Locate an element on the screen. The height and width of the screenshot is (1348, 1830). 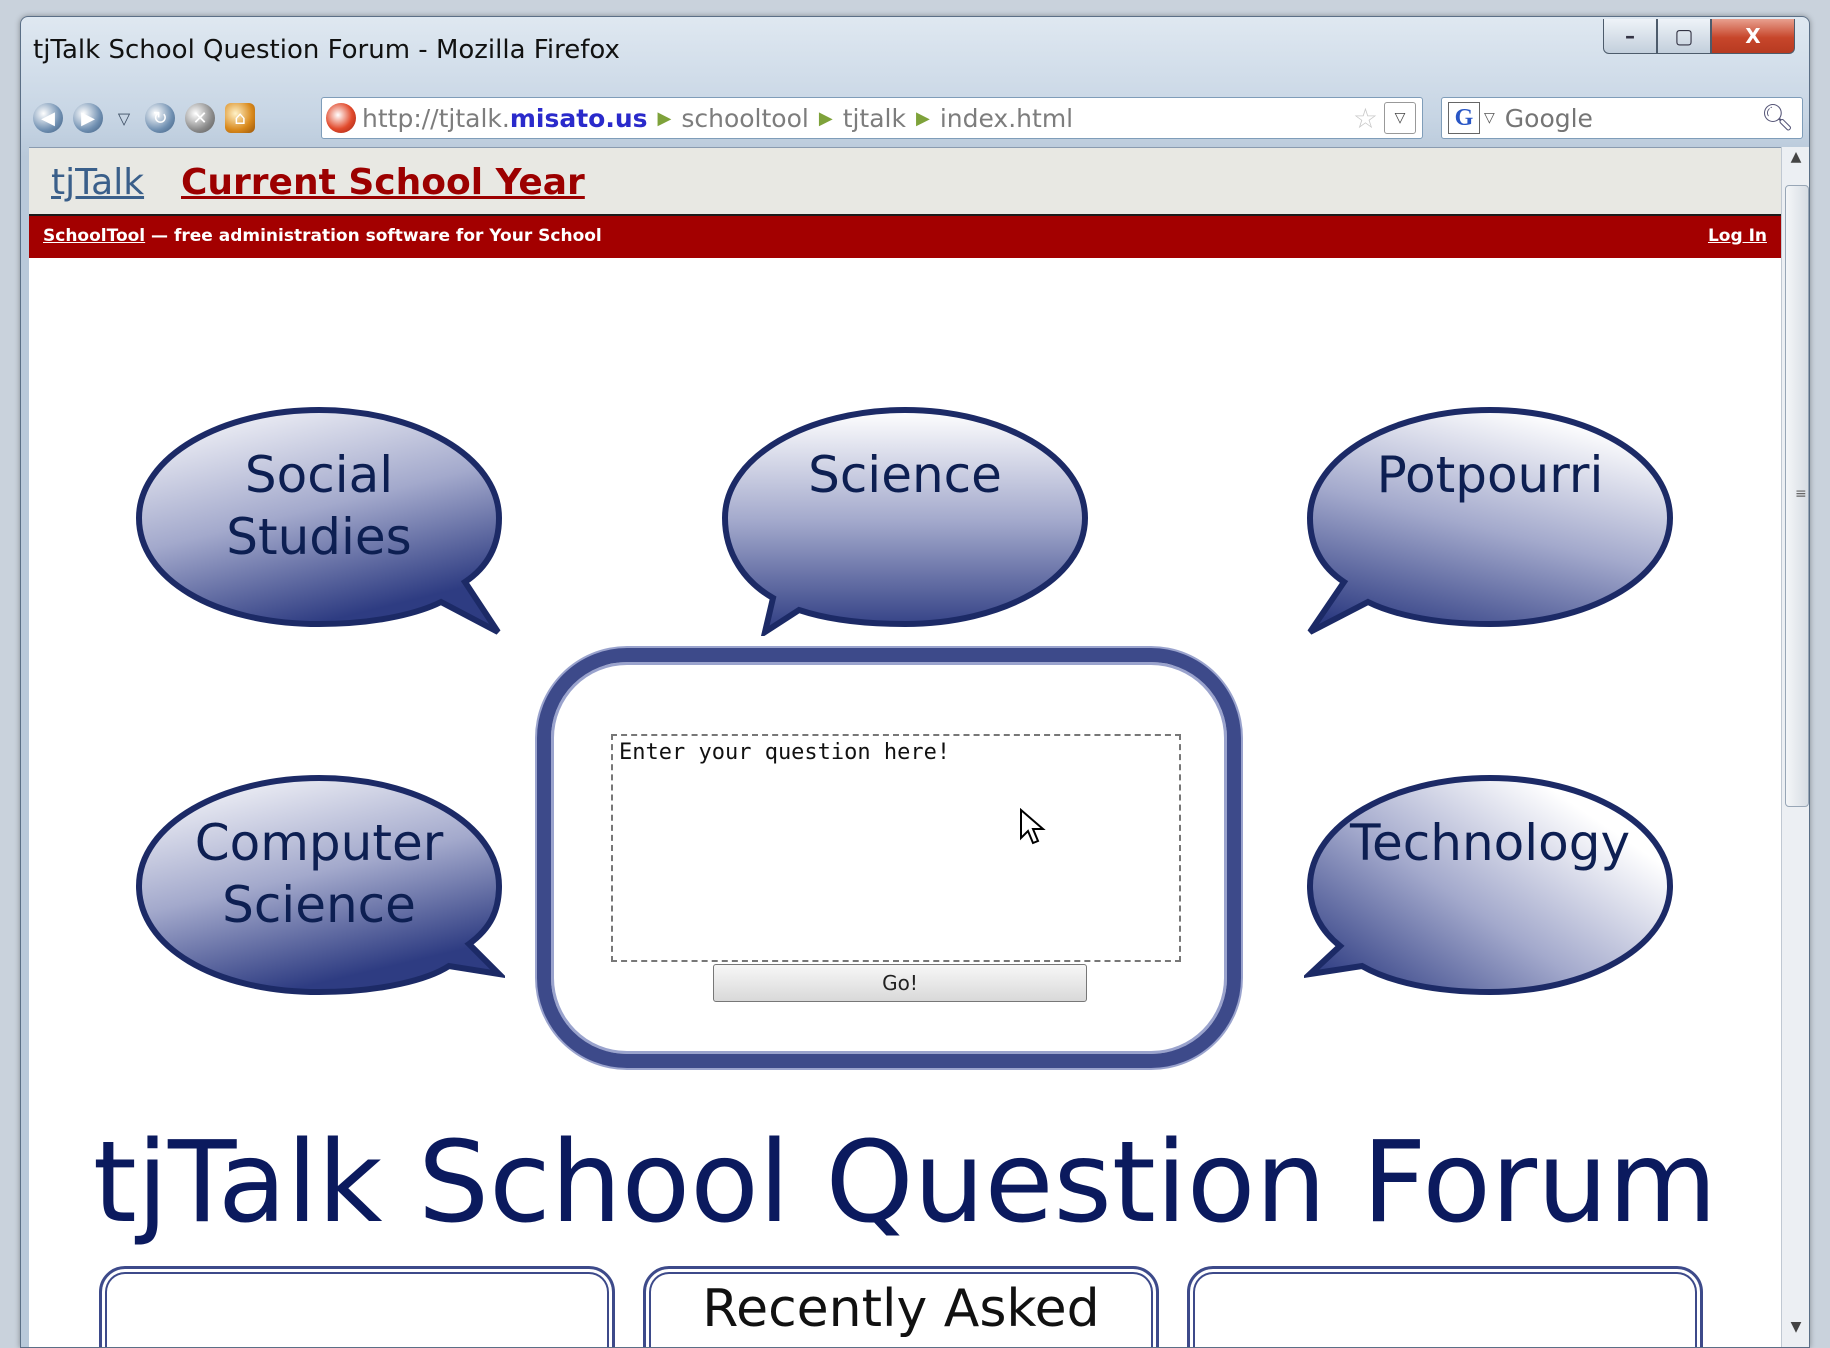
url-crumb: schooltool is located at coordinates (745, 118).